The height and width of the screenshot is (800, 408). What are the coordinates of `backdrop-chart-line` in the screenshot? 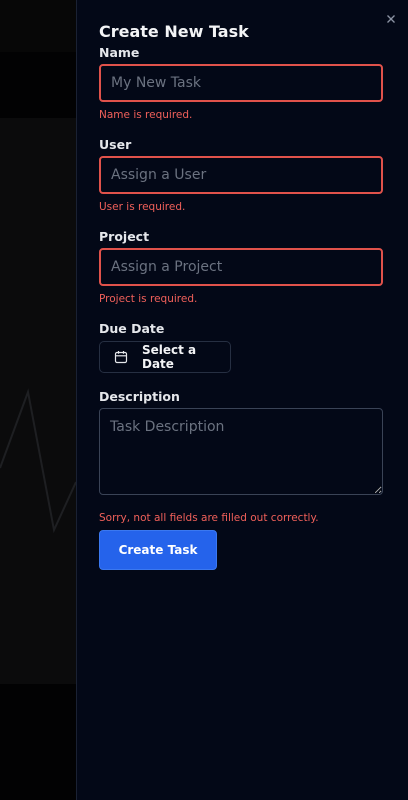 It's located at (38, 461).